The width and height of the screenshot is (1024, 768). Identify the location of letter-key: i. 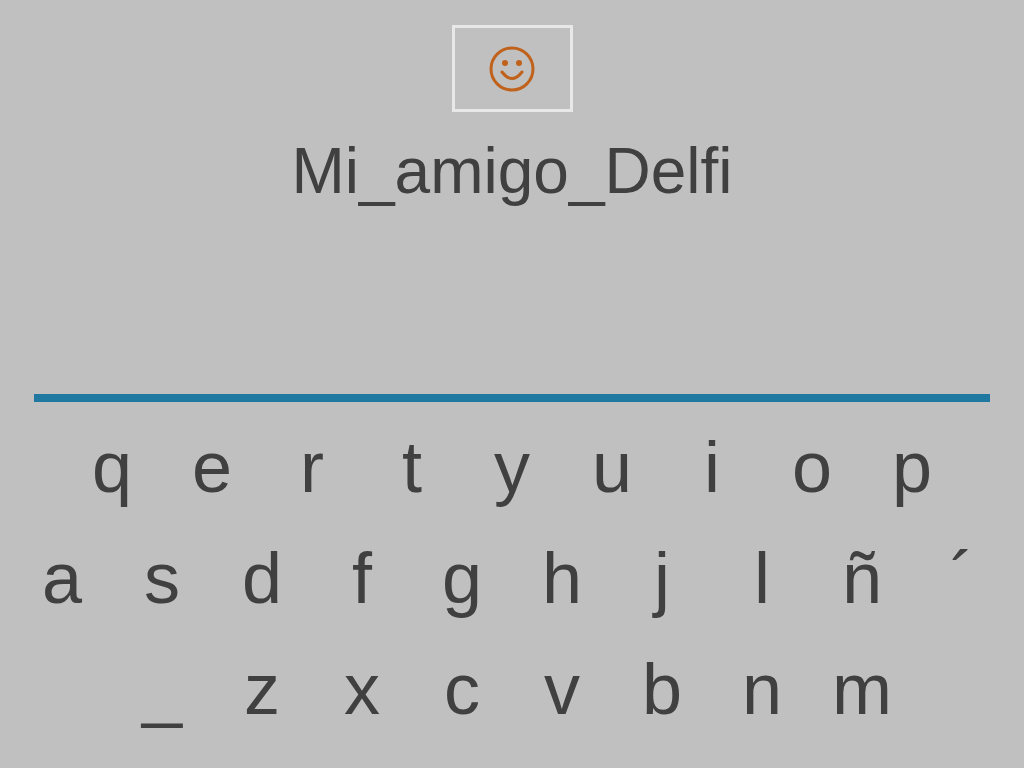
(712, 466).